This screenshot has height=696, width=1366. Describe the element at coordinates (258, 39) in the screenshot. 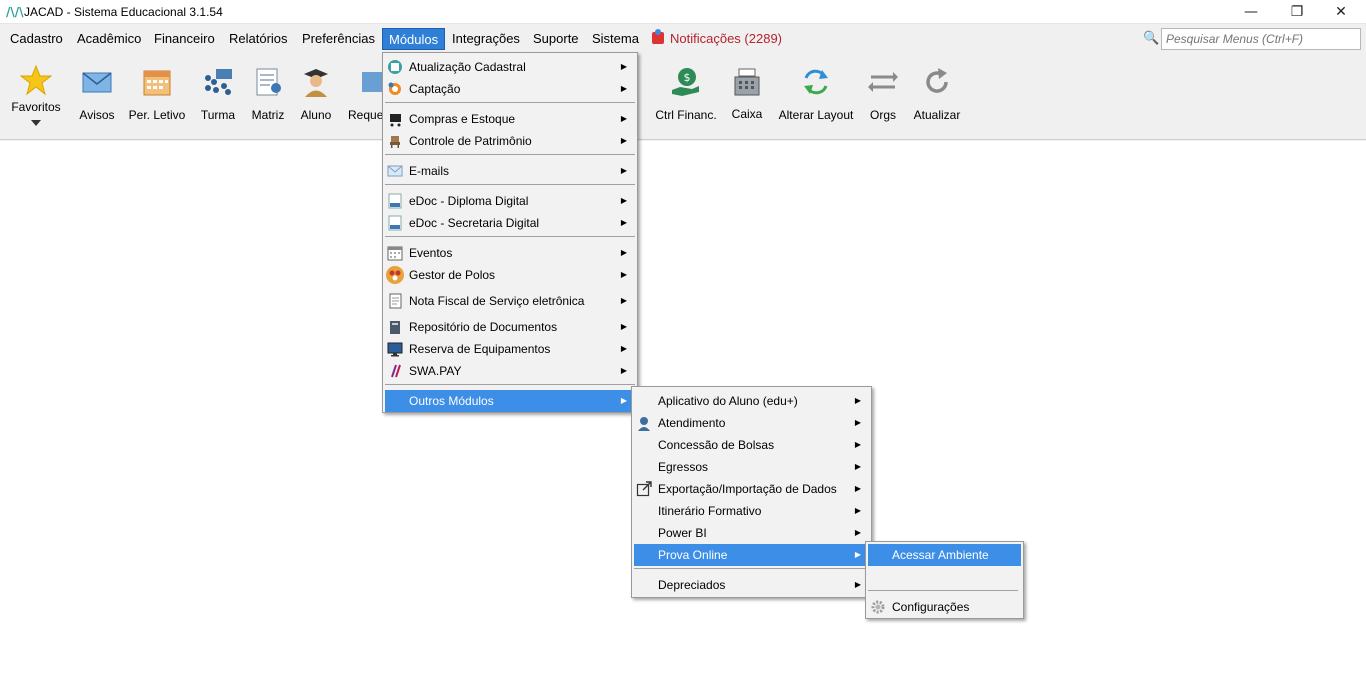

I see `menu-relatorios: Relatórios` at that location.